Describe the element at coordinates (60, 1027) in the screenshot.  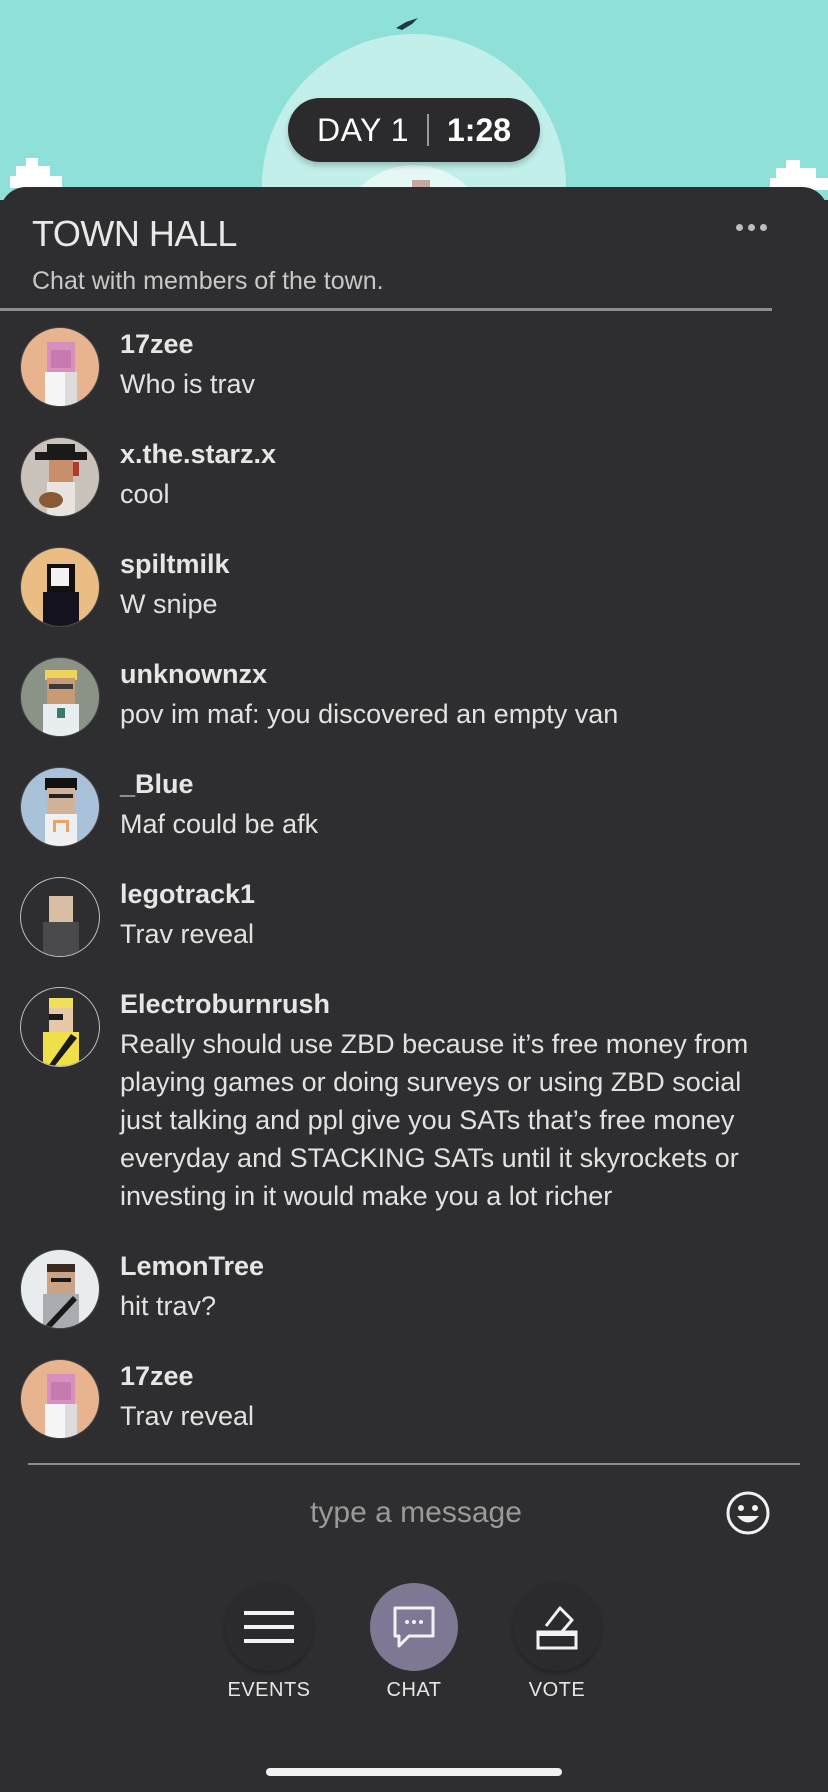
I see `avatar-electroburnrush` at that location.